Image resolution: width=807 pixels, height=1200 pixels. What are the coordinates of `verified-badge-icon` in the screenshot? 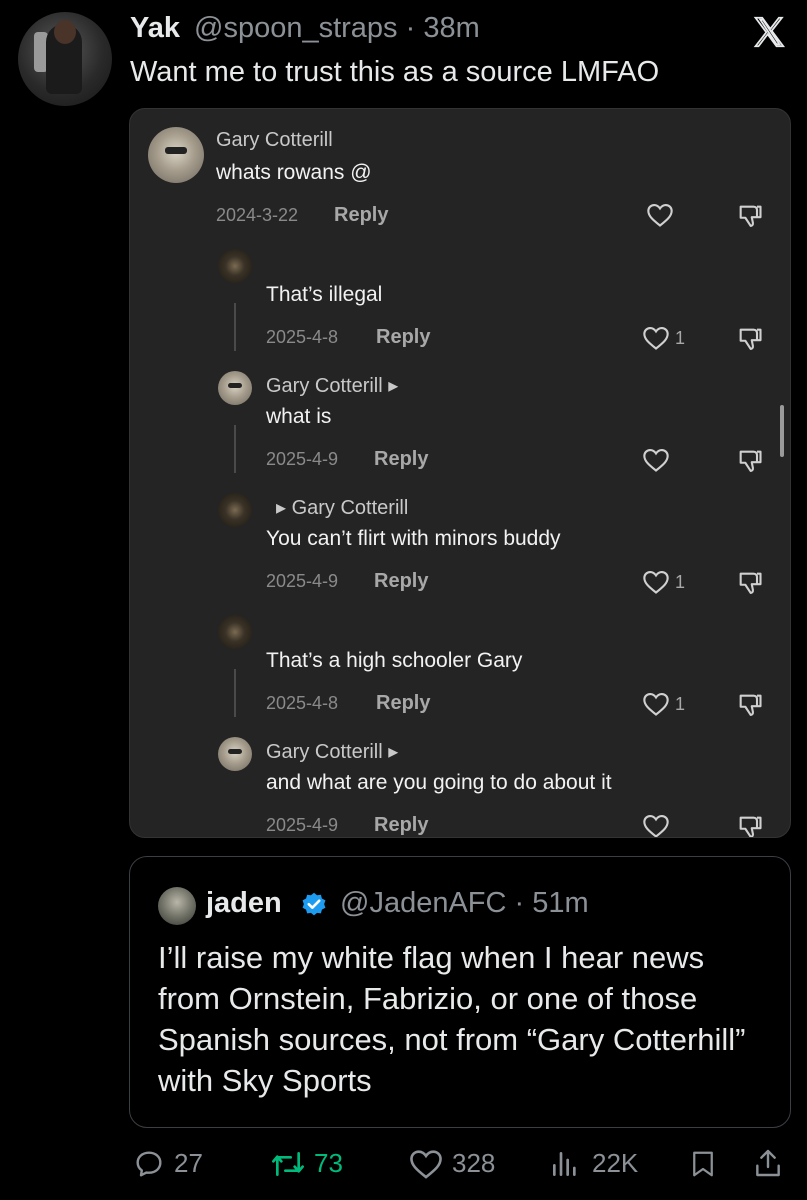 It's located at (314, 904).